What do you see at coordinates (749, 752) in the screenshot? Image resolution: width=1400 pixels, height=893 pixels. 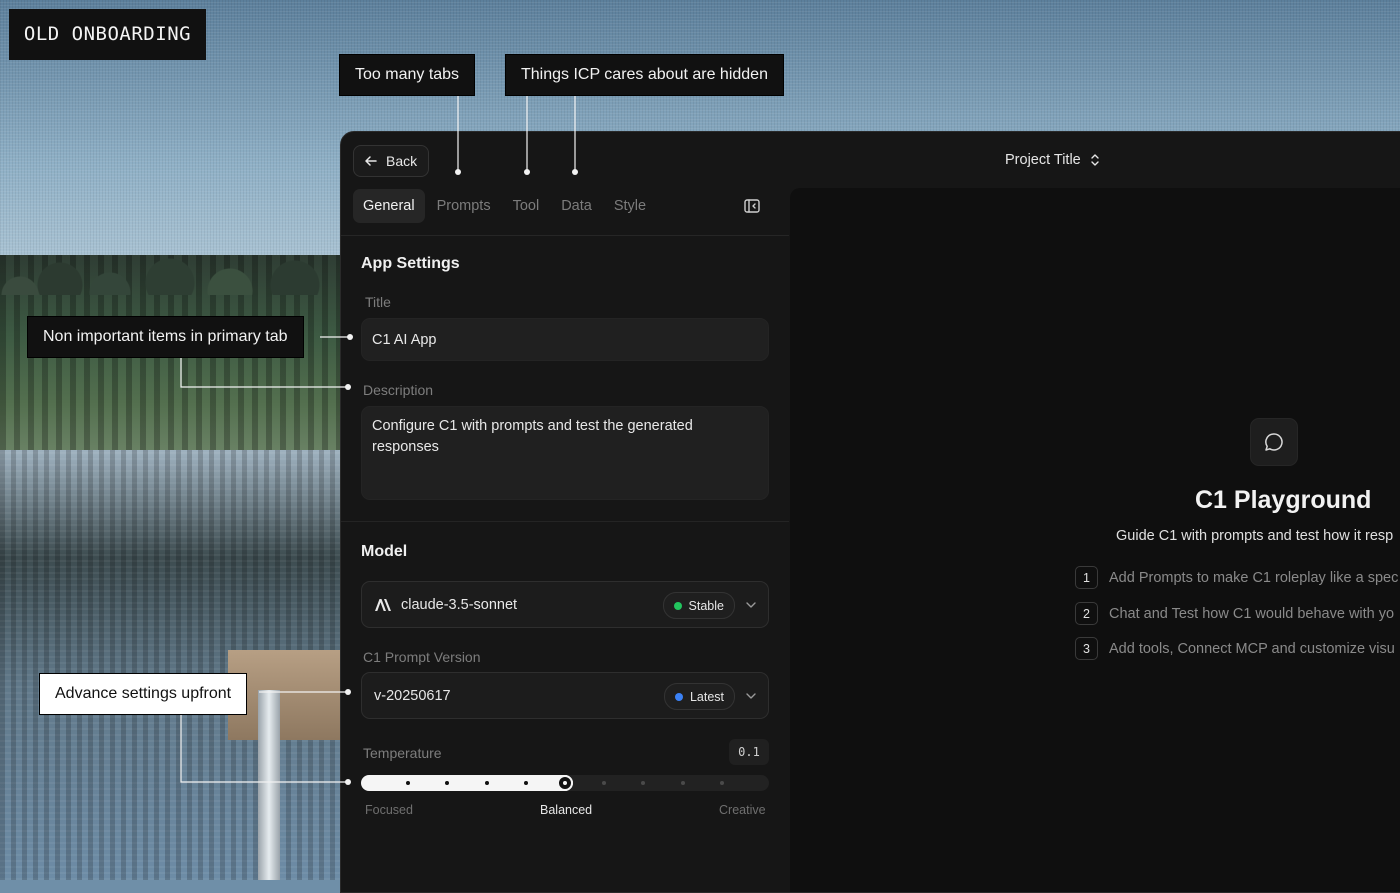 I see `temperature-value: 0.1` at bounding box center [749, 752].